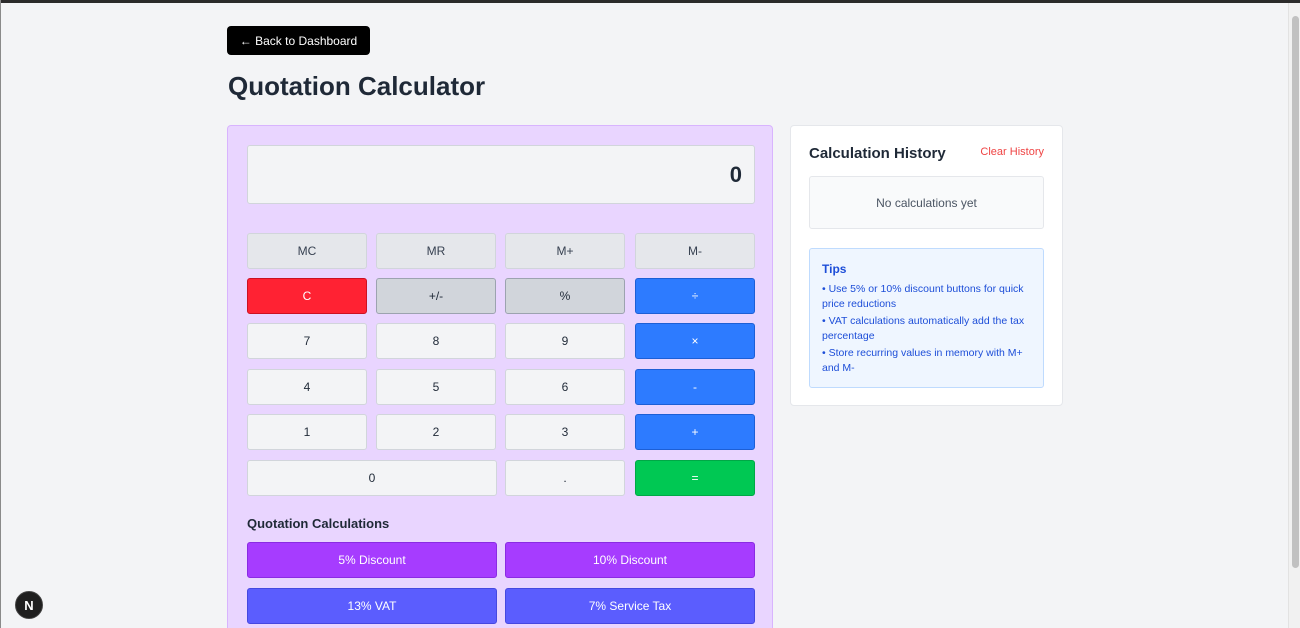  What do you see at coordinates (307, 341) in the screenshot?
I see `digit-7-button: 7` at bounding box center [307, 341].